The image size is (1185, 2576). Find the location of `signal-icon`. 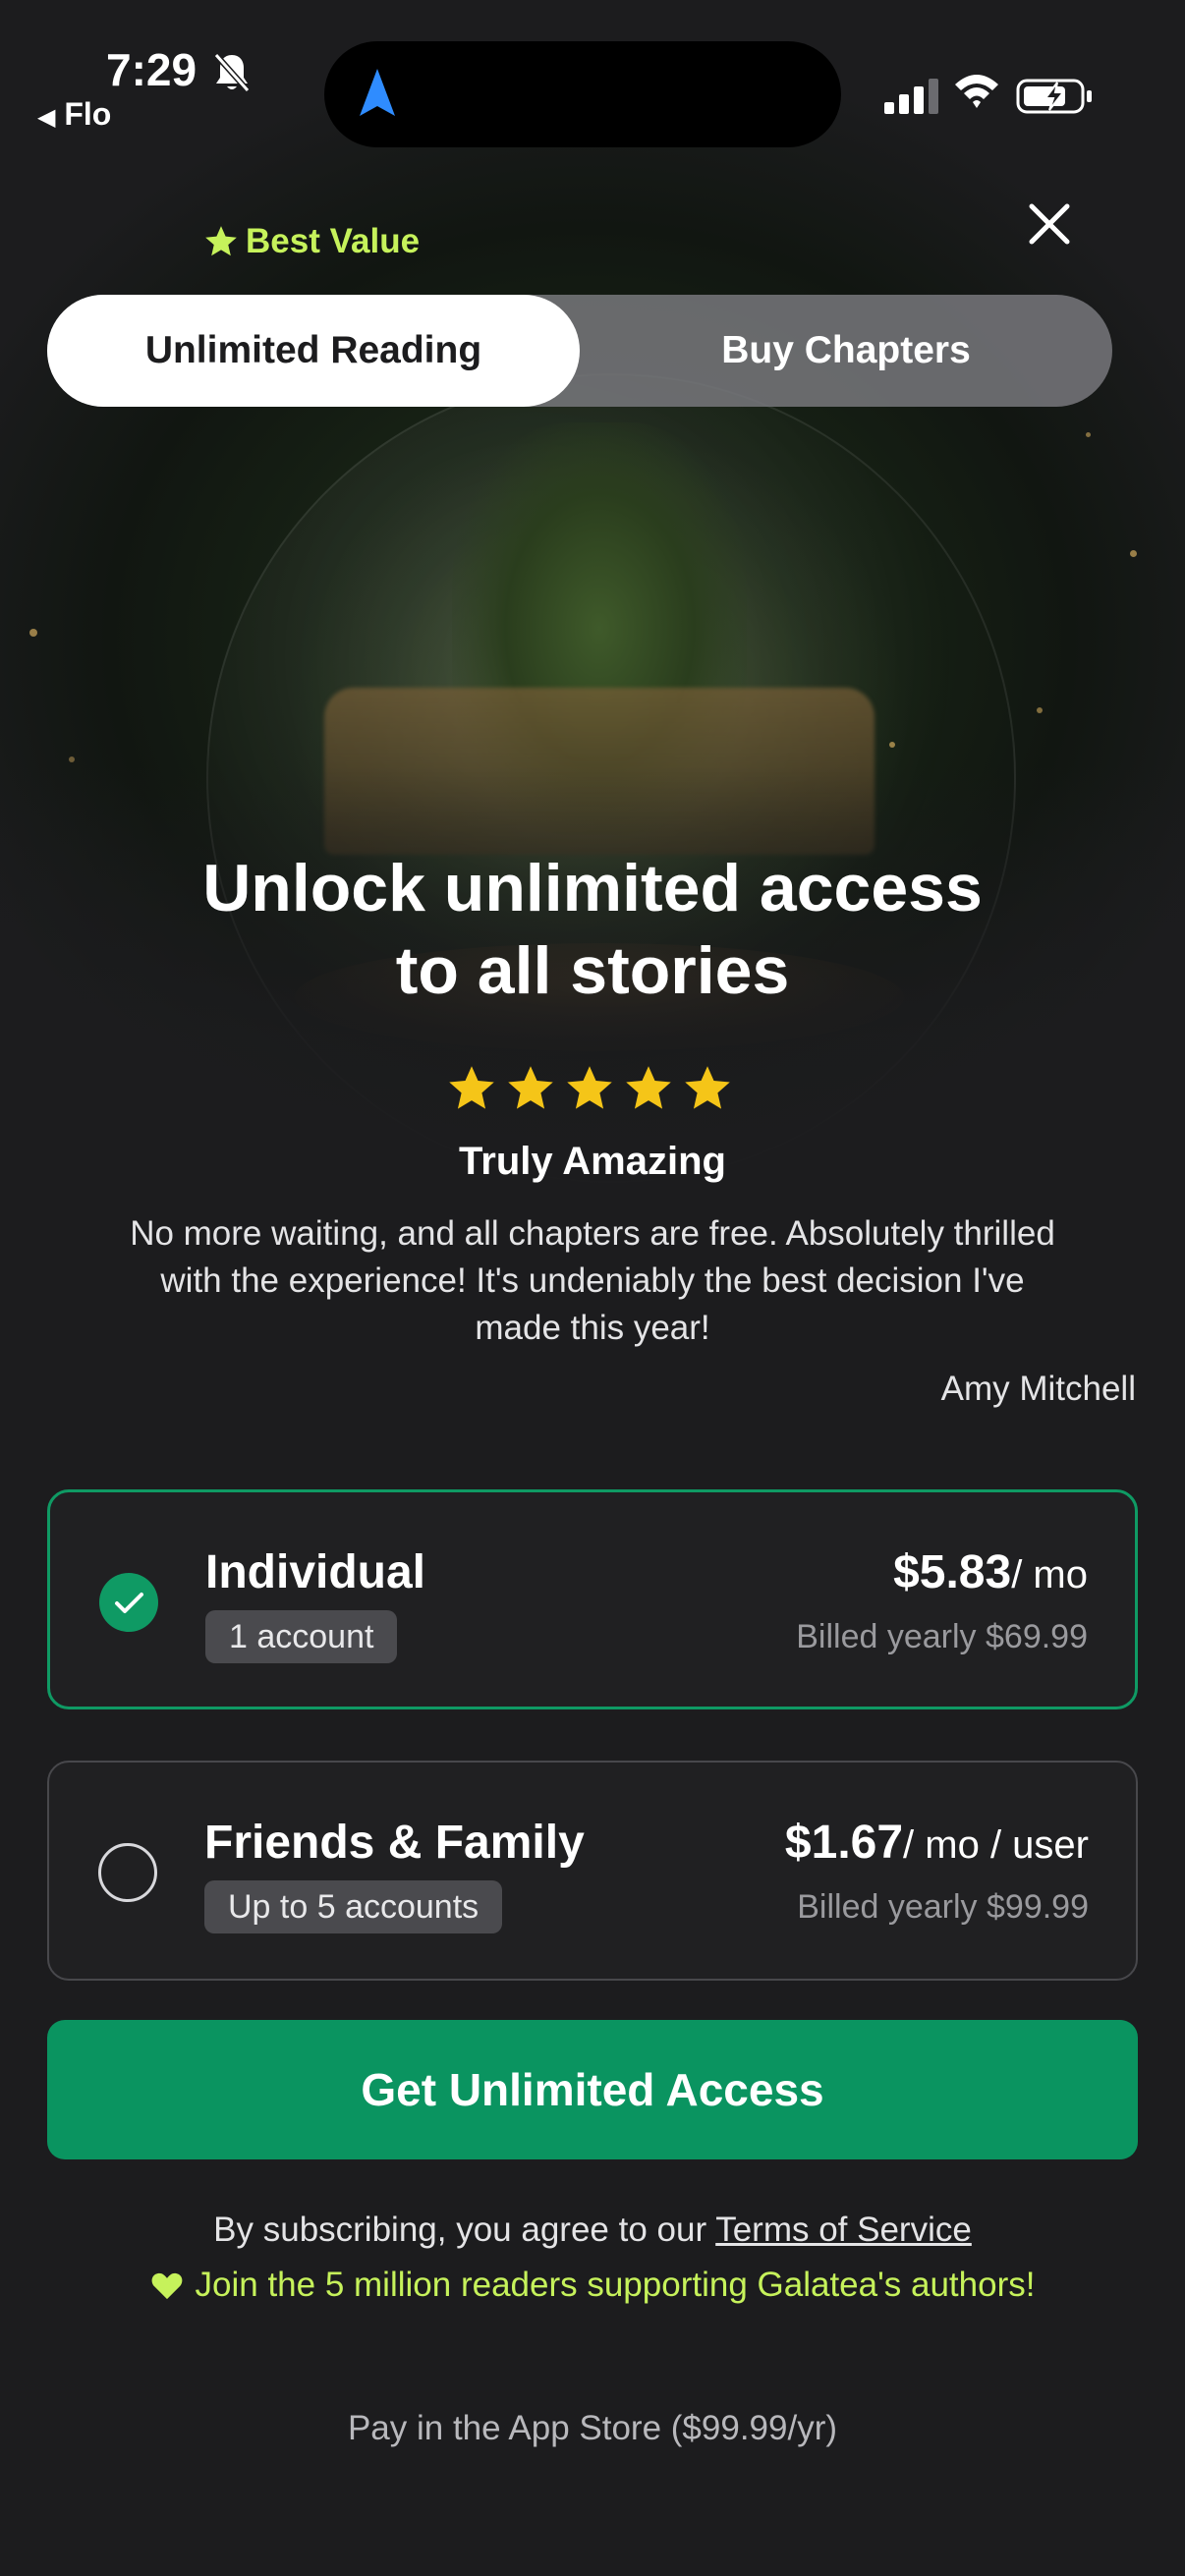

signal-icon is located at coordinates (911, 96).